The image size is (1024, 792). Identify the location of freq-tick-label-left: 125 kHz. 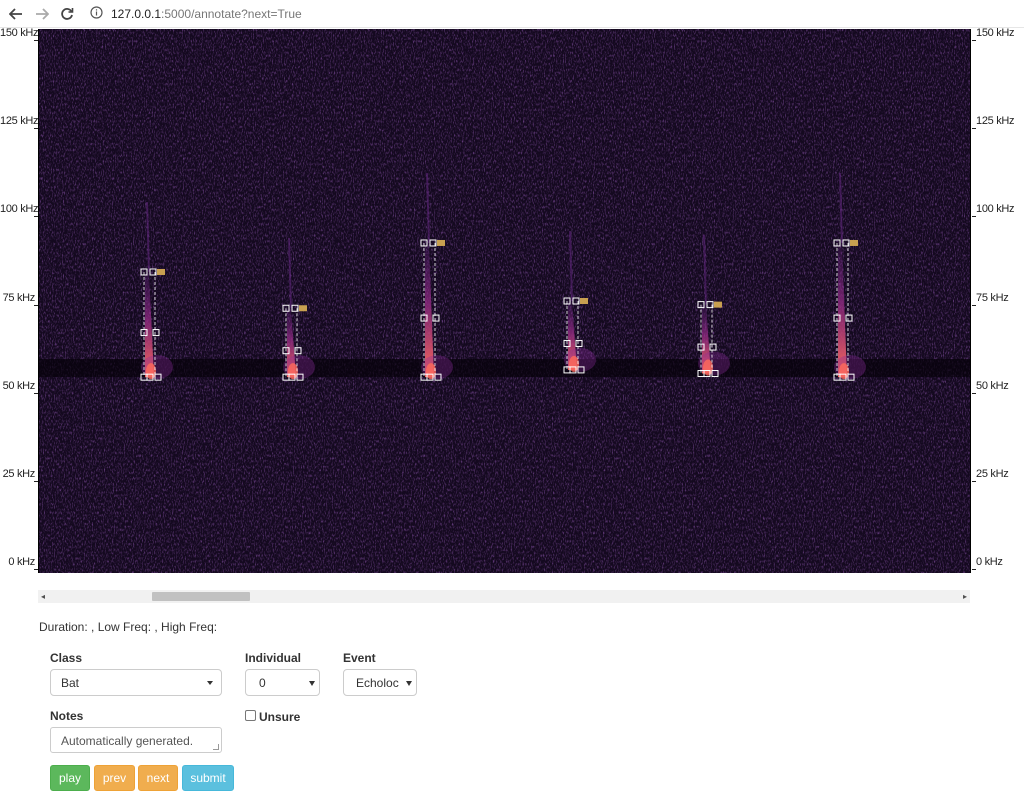
(19, 121).